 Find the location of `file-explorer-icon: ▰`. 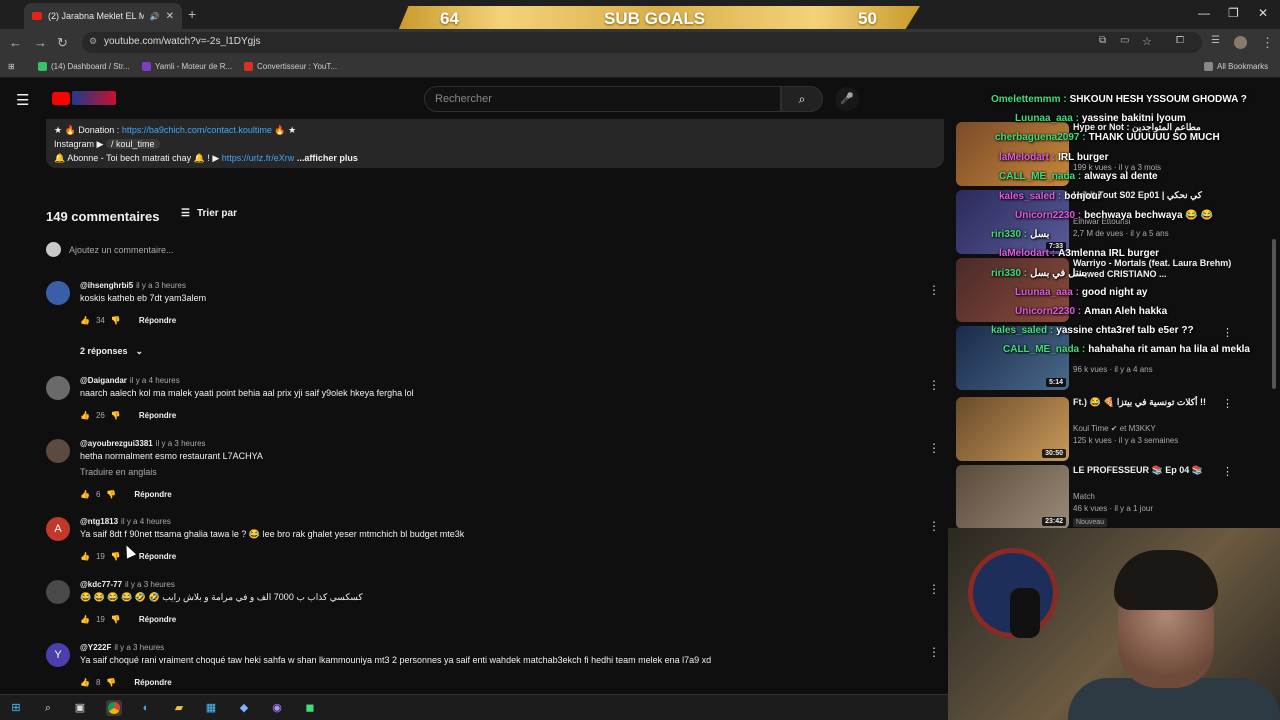

file-explorer-icon: ▰ is located at coordinates (179, 708).